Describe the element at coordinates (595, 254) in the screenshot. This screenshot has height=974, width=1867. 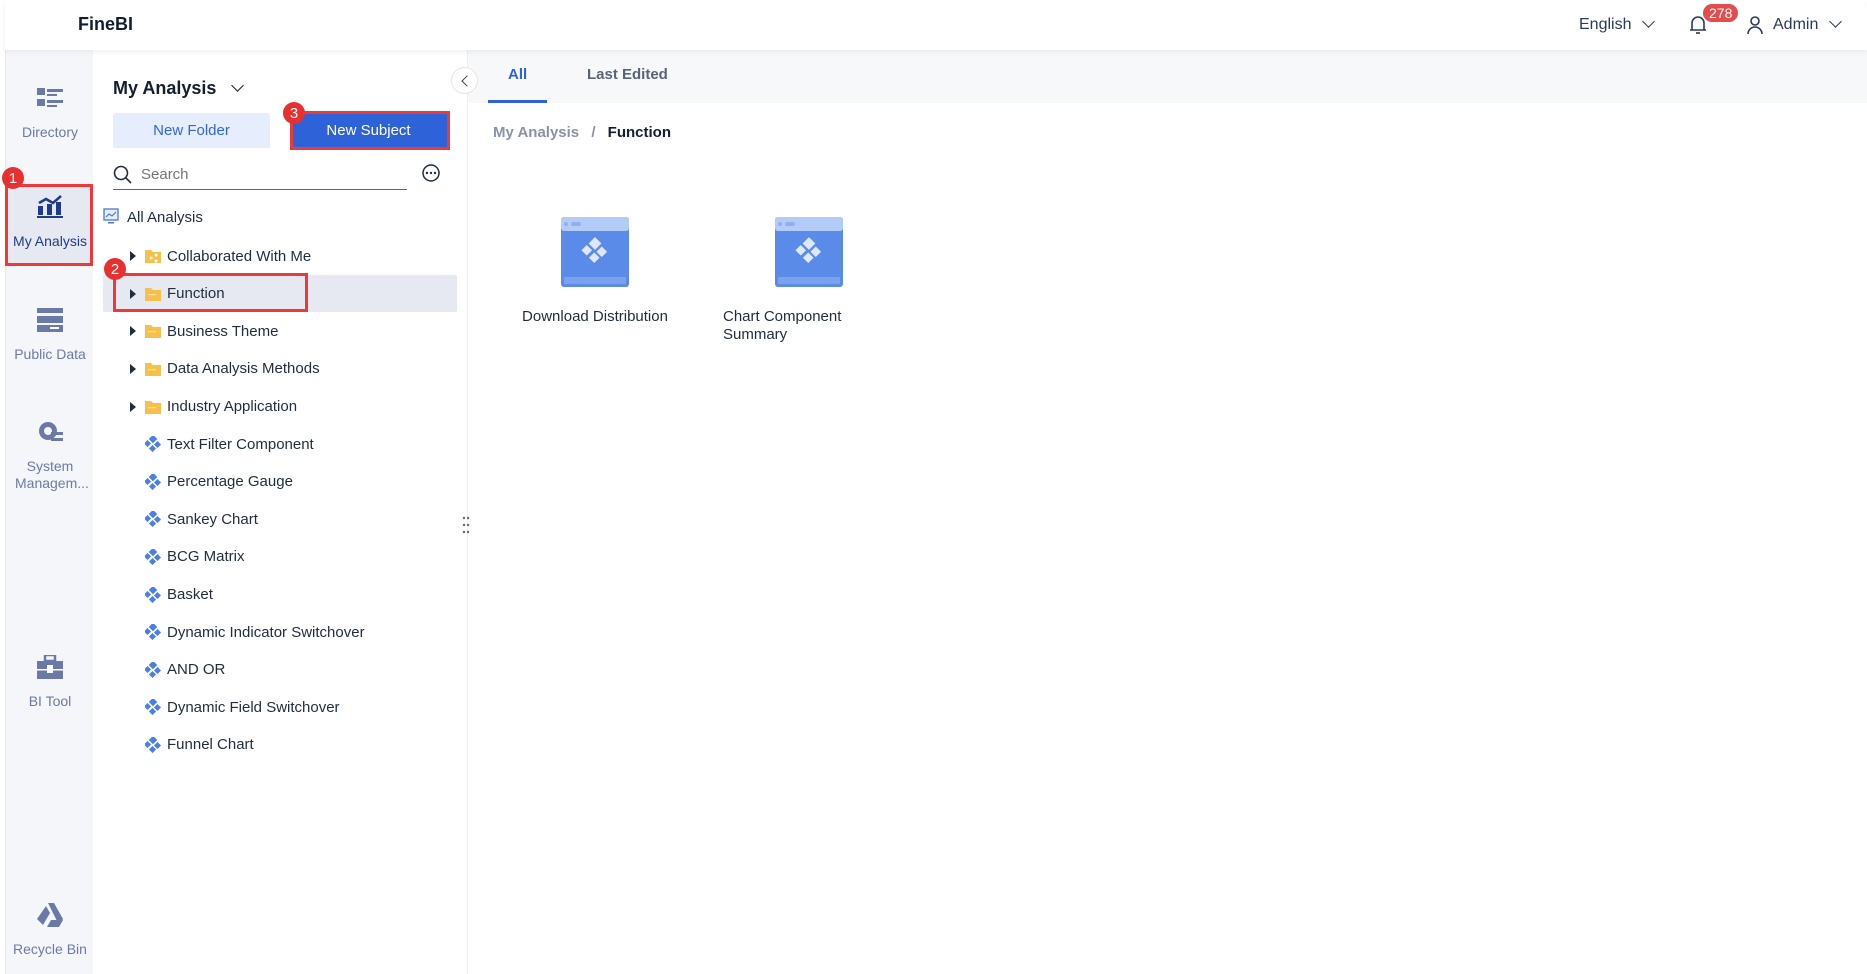
I see `subject-thumbnail-icon` at that location.